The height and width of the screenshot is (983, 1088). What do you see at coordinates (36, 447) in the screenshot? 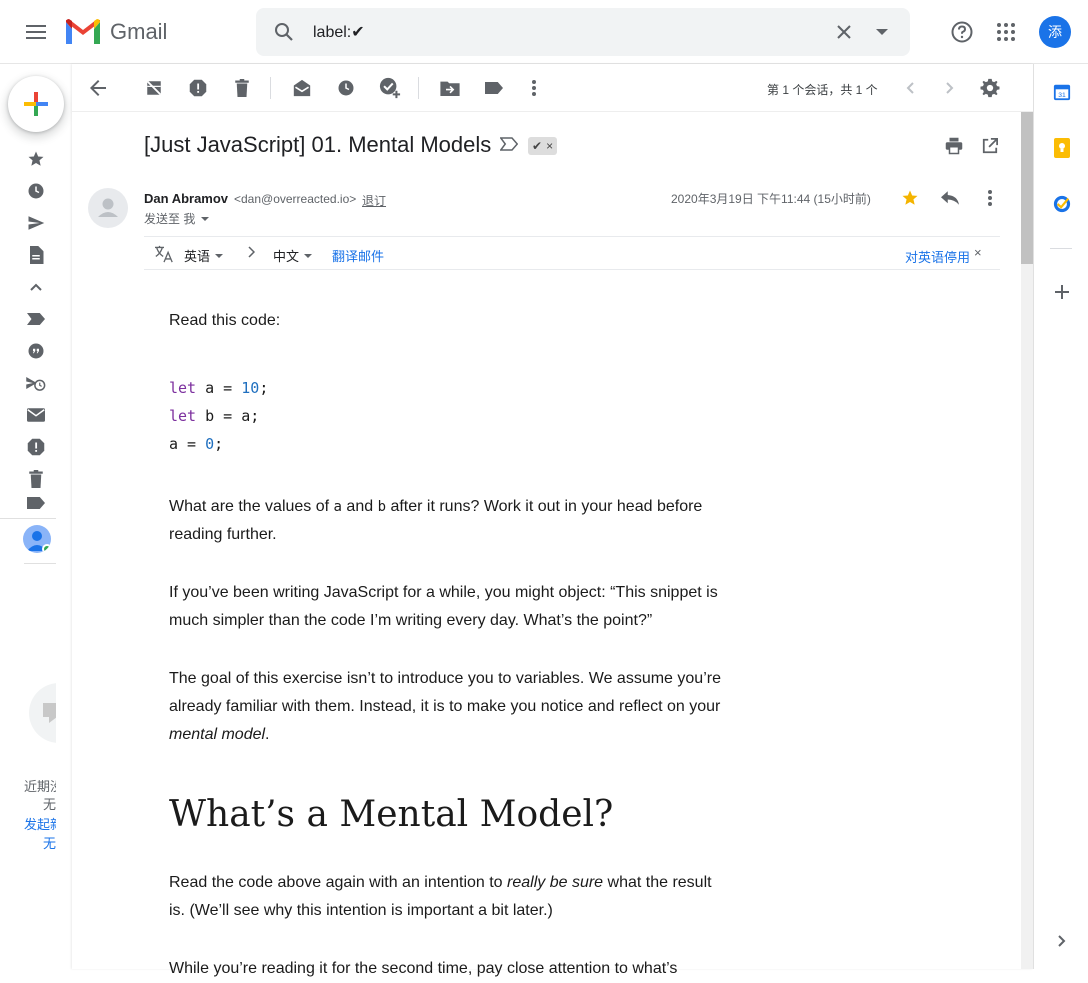
I see `spam-icon` at bounding box center [36, 447].